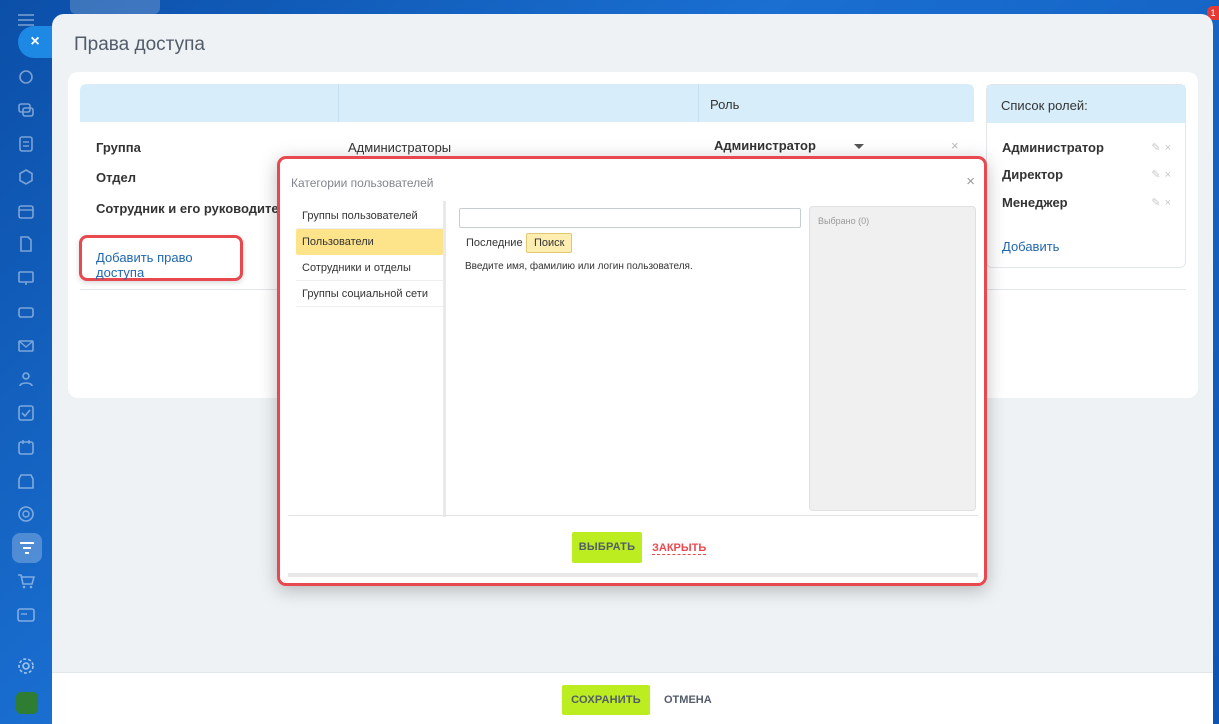 The height and width of the screenshot is (724, 1219). I want to click on menu-icon, so click(26, 20).